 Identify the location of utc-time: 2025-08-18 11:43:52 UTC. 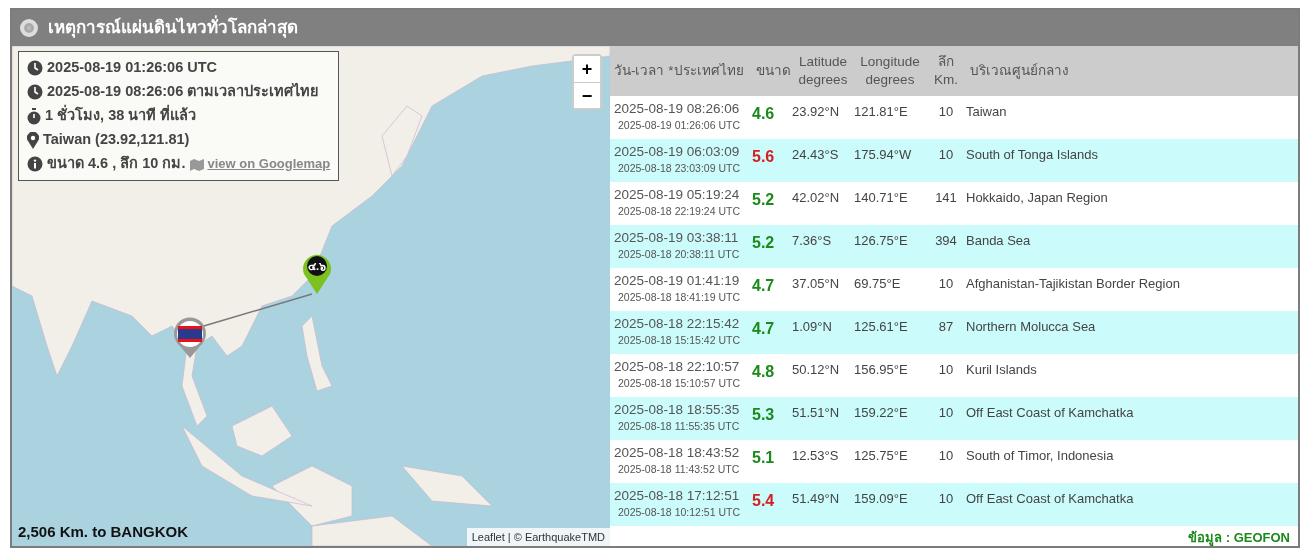
(679, 469).